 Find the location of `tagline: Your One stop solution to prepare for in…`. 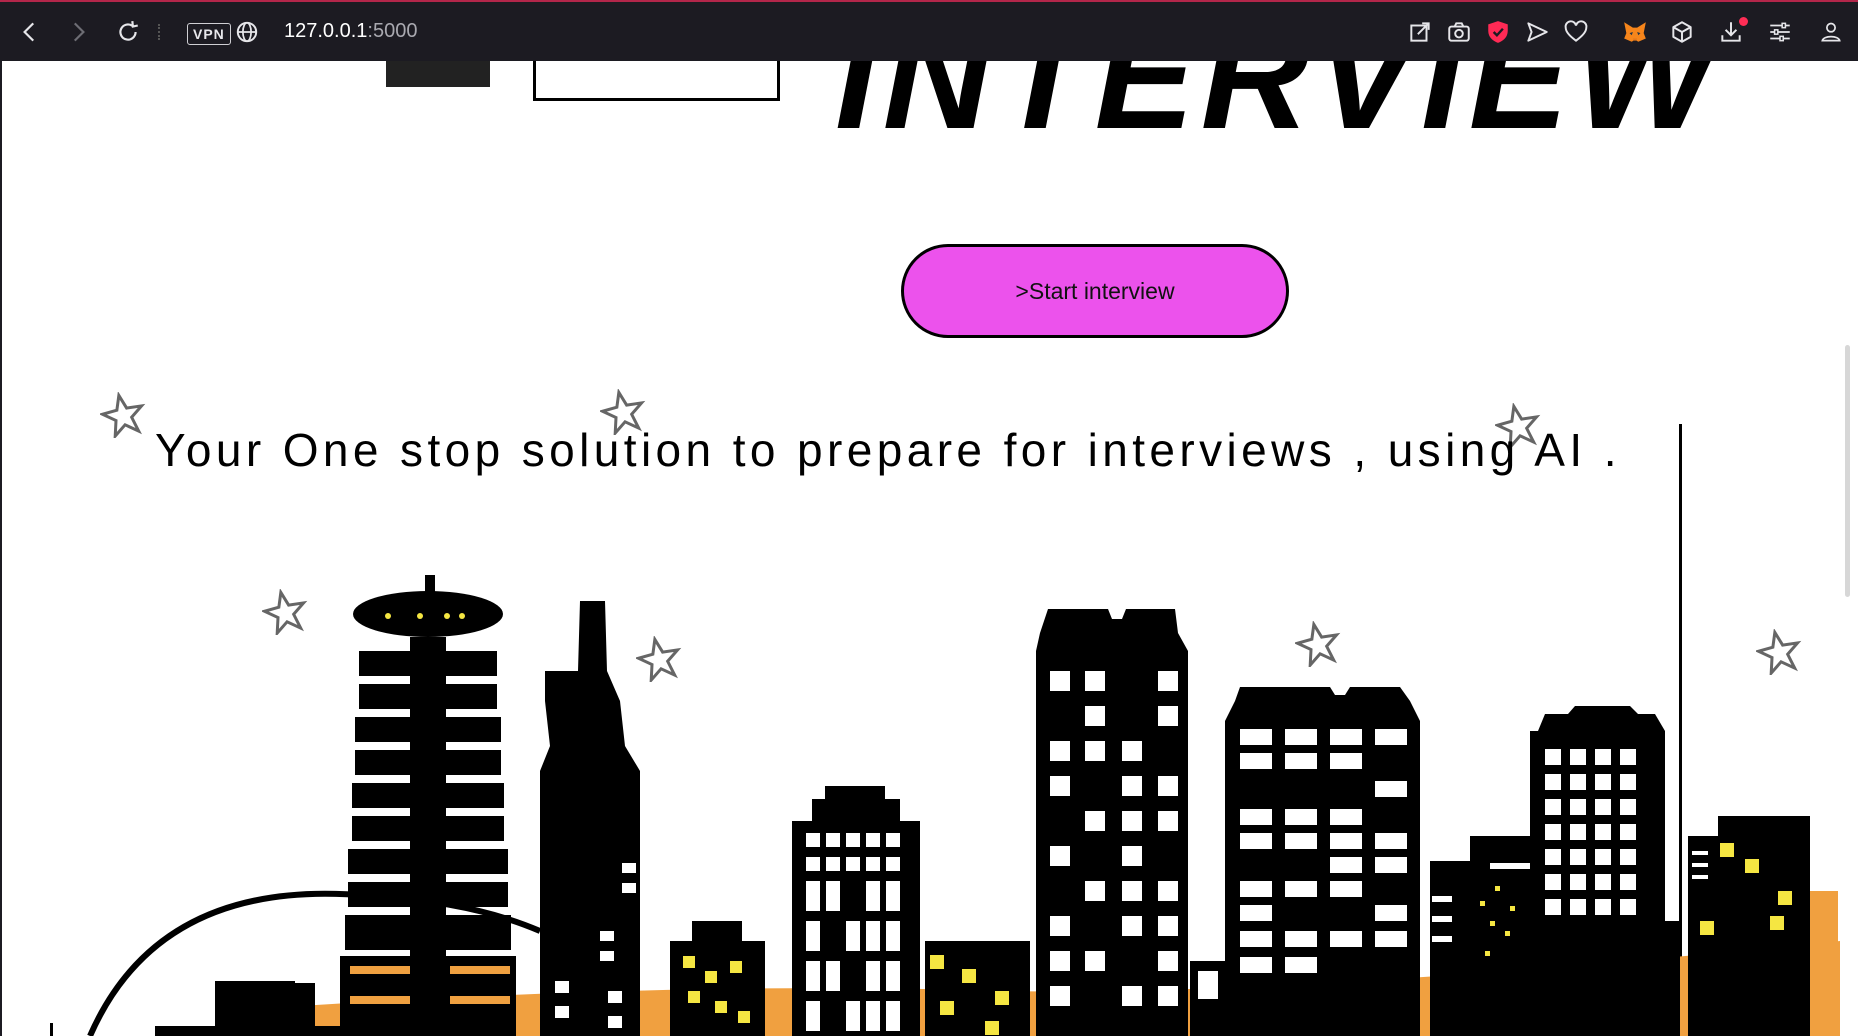

tagline: Your One stop solution to prepare for in… is located at coordinates (888, 450).